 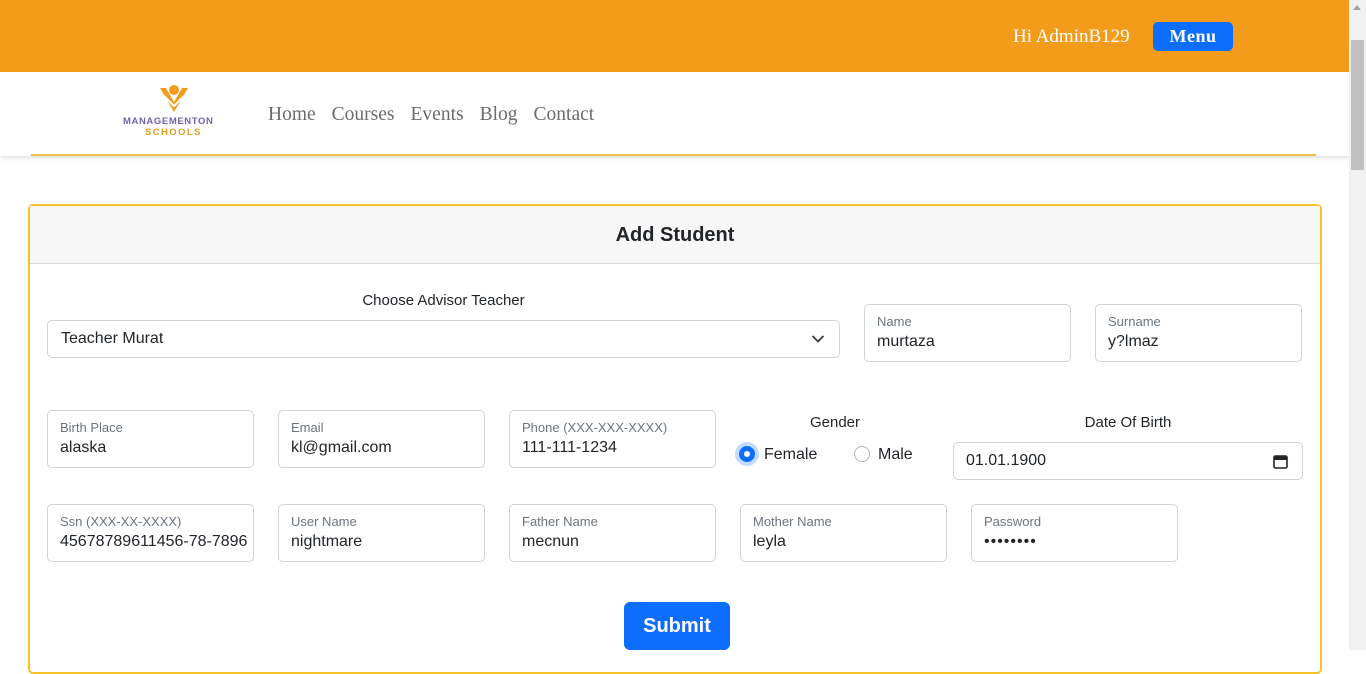 I want to click on gender-label: Gender, so click(x=835, y=422).